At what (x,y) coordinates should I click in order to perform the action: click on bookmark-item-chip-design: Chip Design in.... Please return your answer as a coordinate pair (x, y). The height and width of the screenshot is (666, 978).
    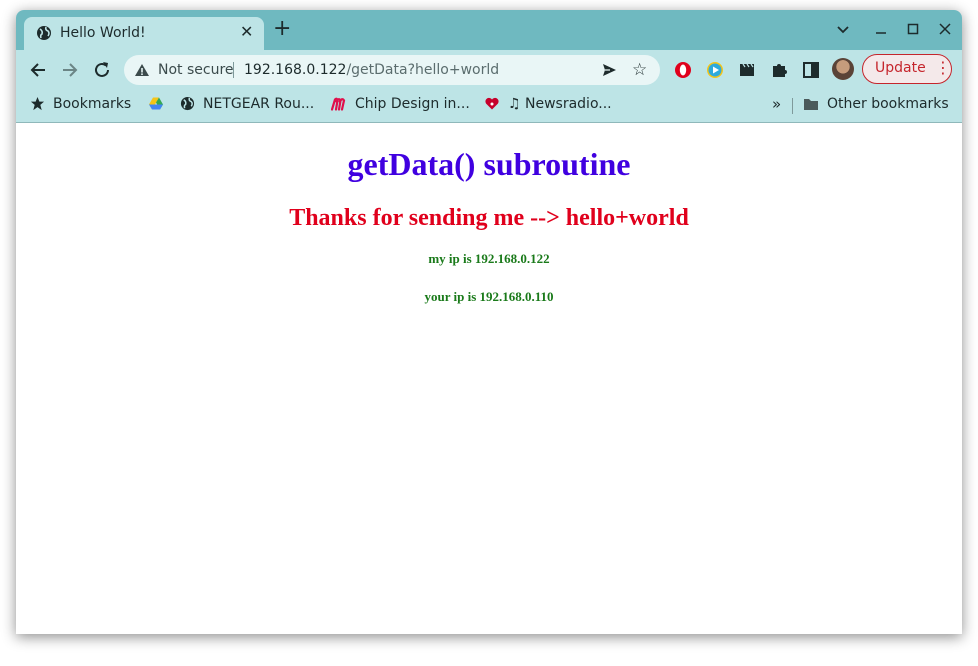
    Looking at the image, I should click on (400, 105).